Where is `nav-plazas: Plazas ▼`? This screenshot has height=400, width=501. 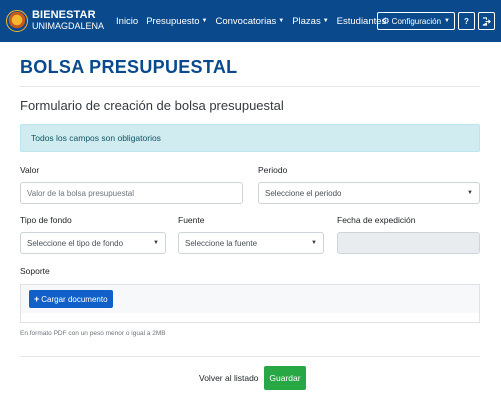
nav-plazas: Plazas ▼ is located at coordinates (310, 21).